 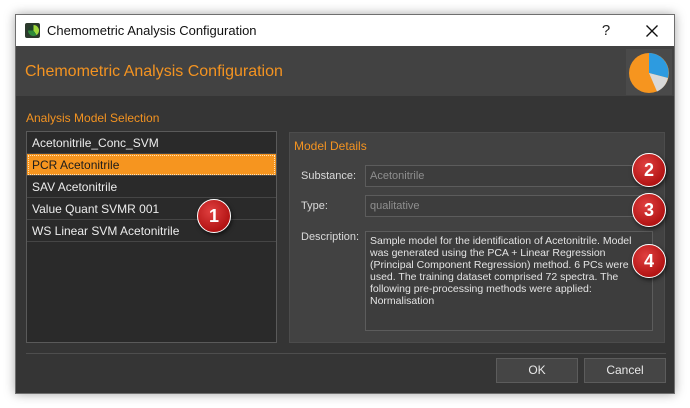 What do you see at coordinates (625, 370) in the screenshot?
I see `cancel-button: Cancel` at bounding box center [625, 370].